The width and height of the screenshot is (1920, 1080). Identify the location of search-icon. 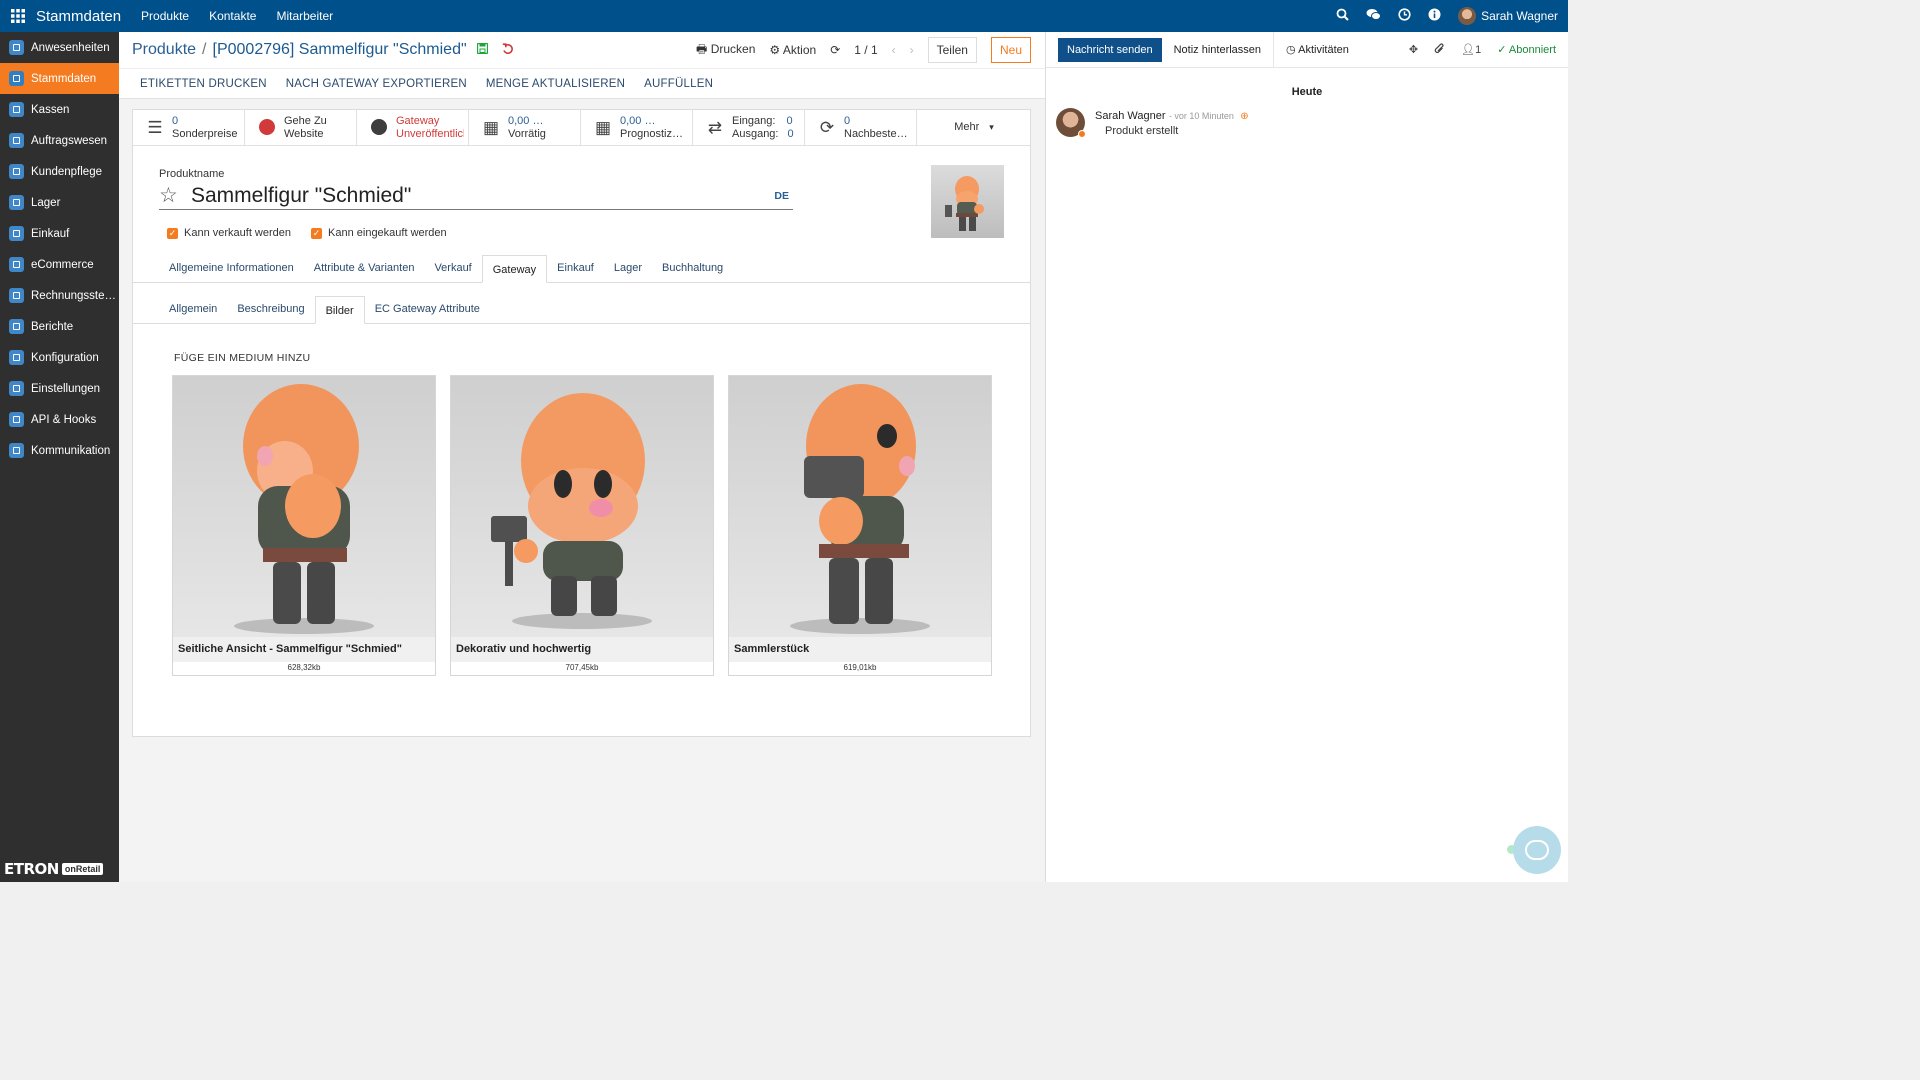
(1342, 16).